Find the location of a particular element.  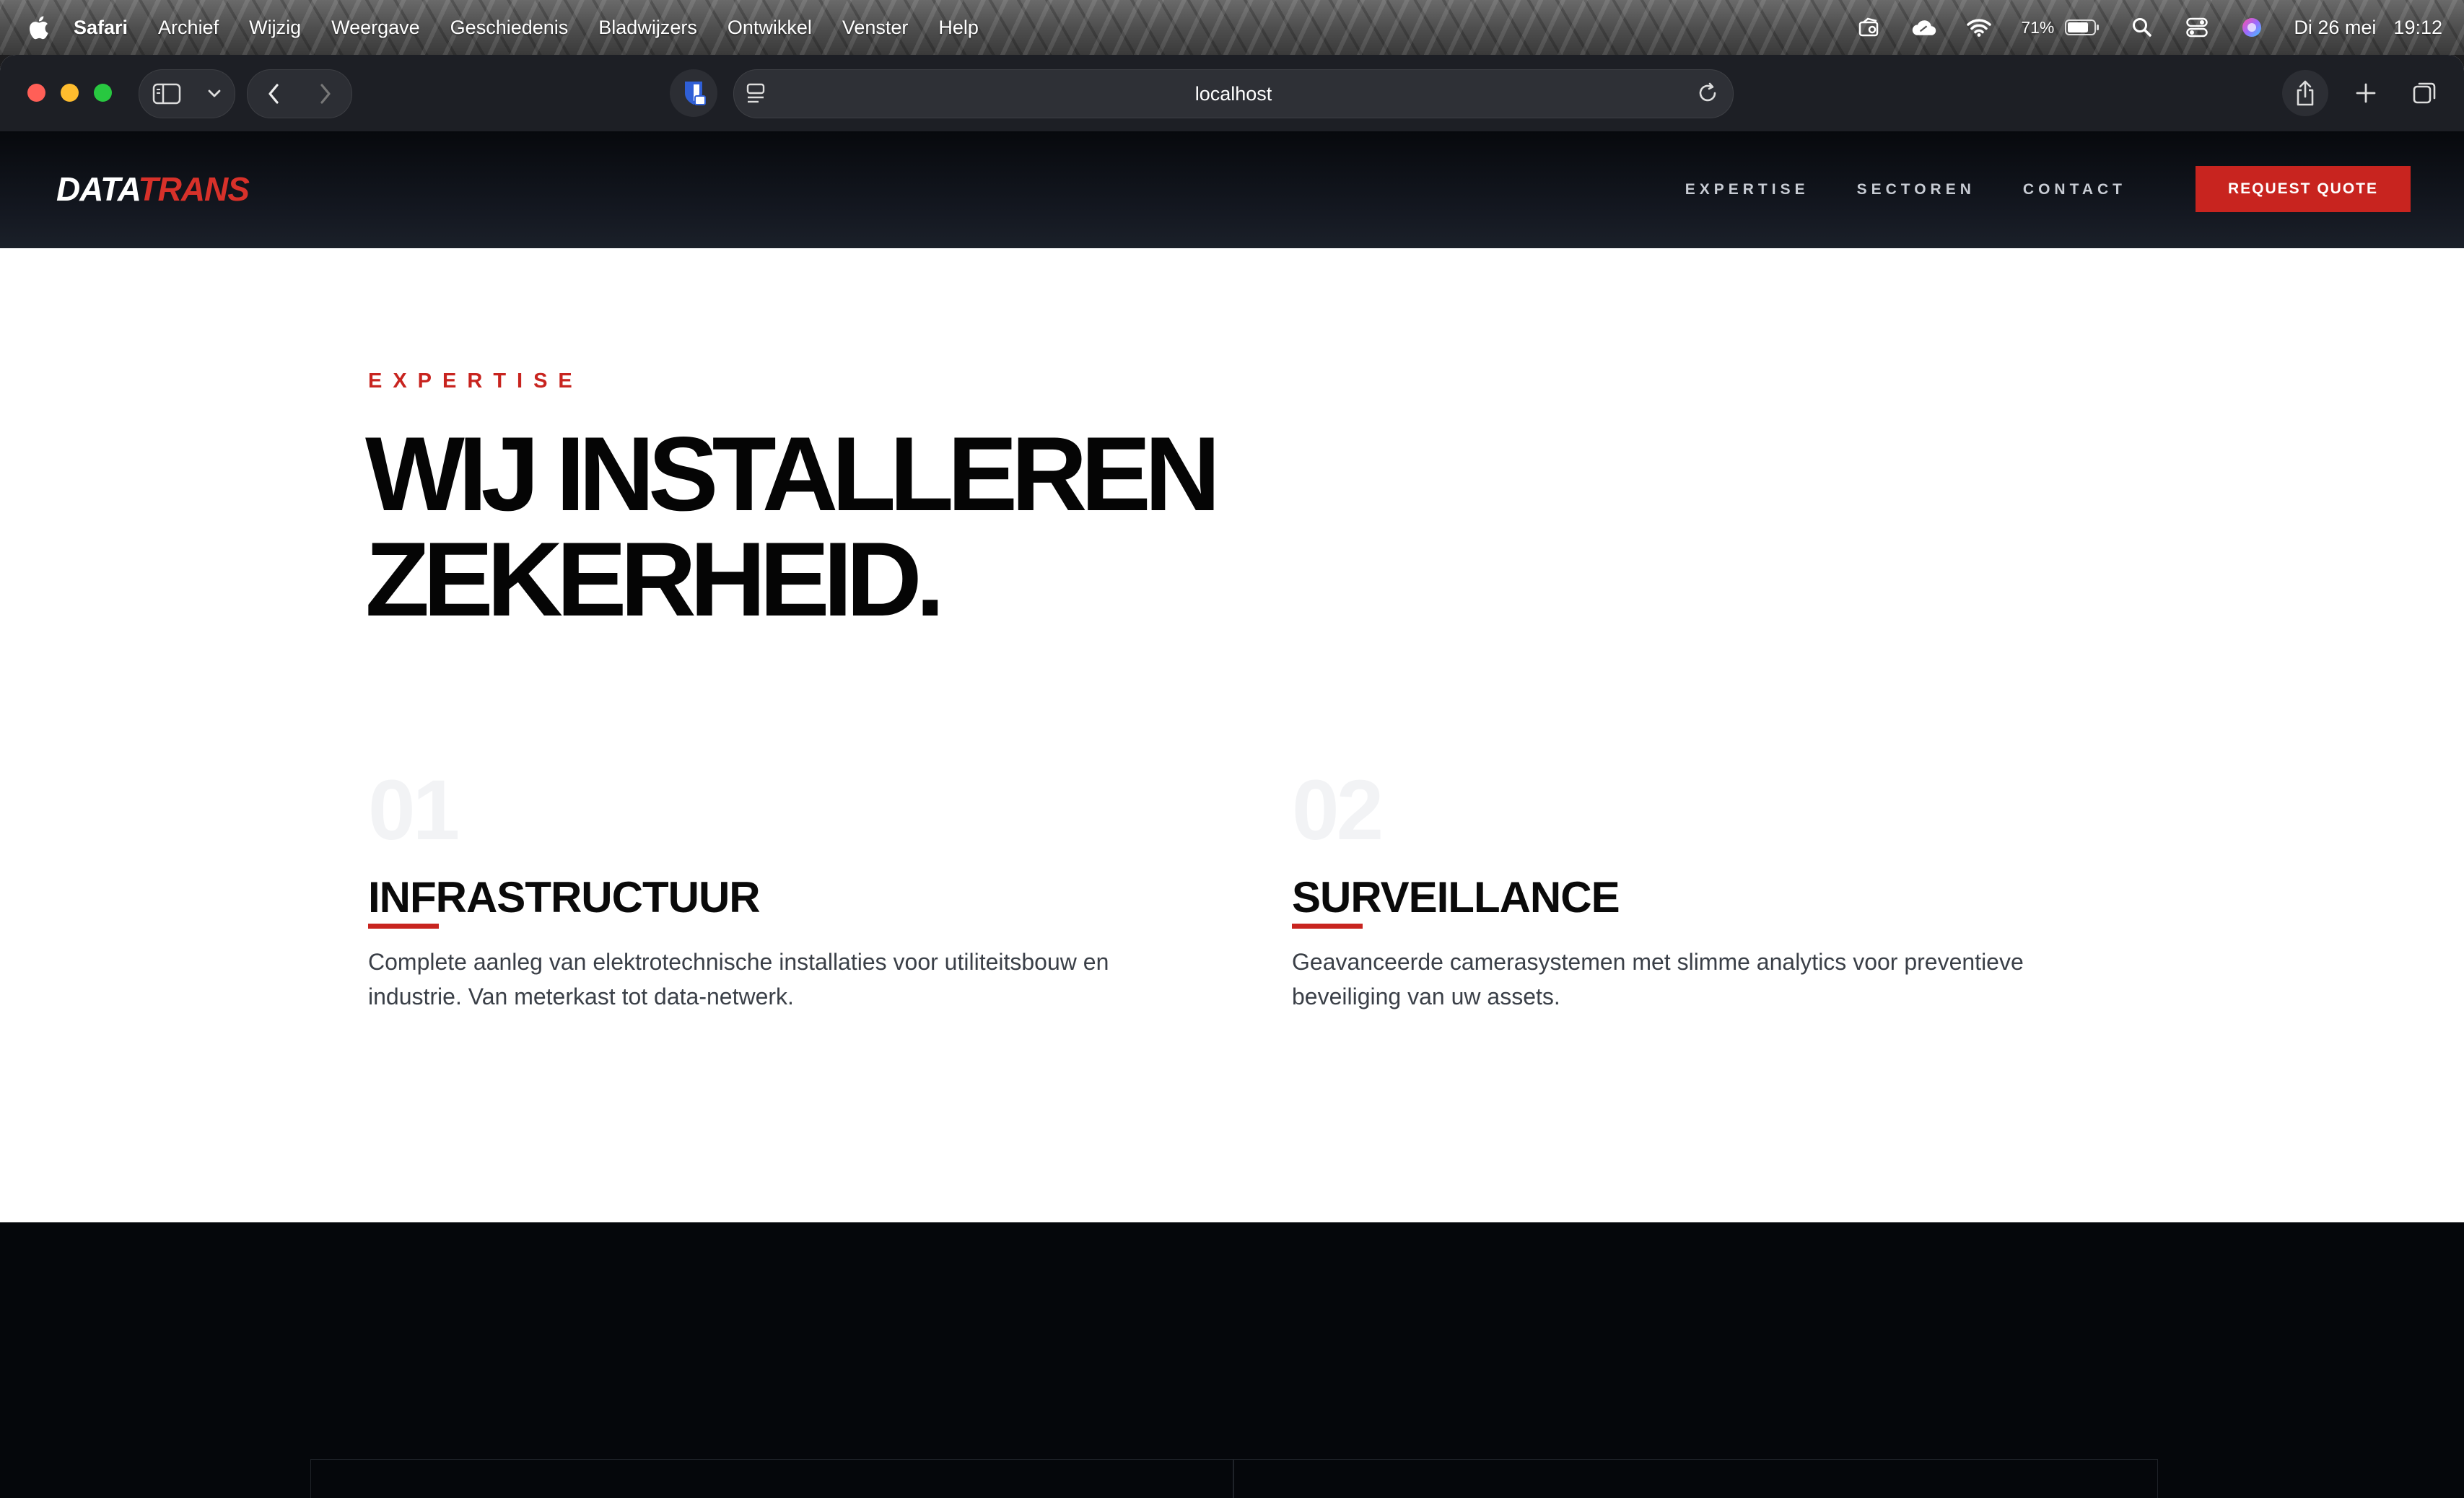

tab-group-chevron-down-icon is located at coordinates (214, 93).